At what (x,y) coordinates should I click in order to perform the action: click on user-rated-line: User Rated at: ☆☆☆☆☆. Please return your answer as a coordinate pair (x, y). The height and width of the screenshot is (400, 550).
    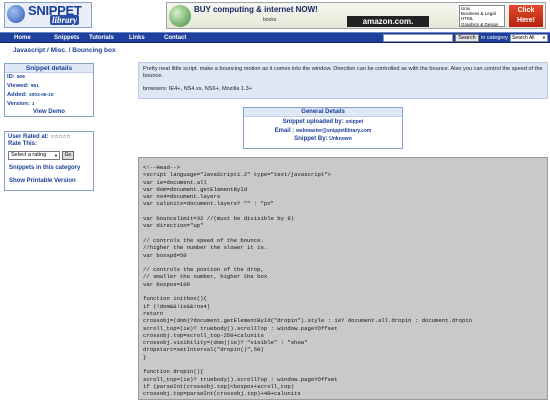
    Looking at the image, I should click on (49, 137).